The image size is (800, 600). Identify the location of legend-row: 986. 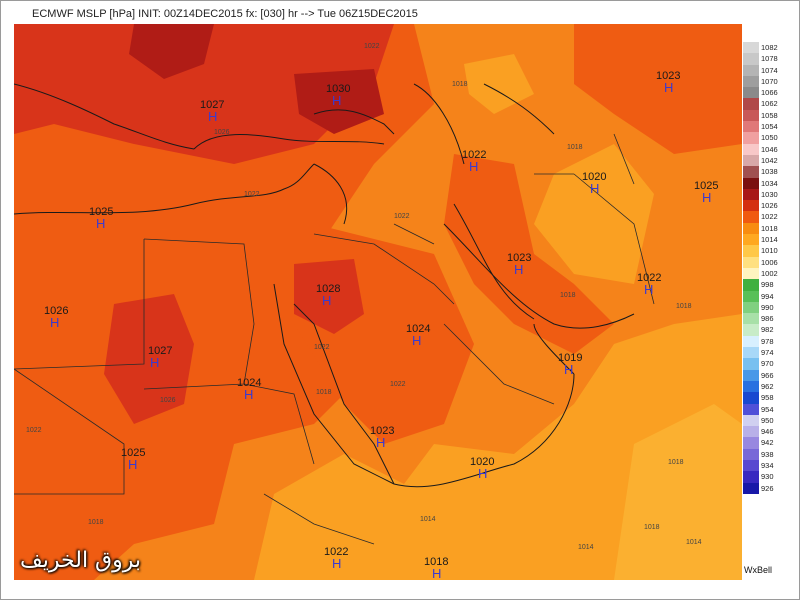
(765, 319).